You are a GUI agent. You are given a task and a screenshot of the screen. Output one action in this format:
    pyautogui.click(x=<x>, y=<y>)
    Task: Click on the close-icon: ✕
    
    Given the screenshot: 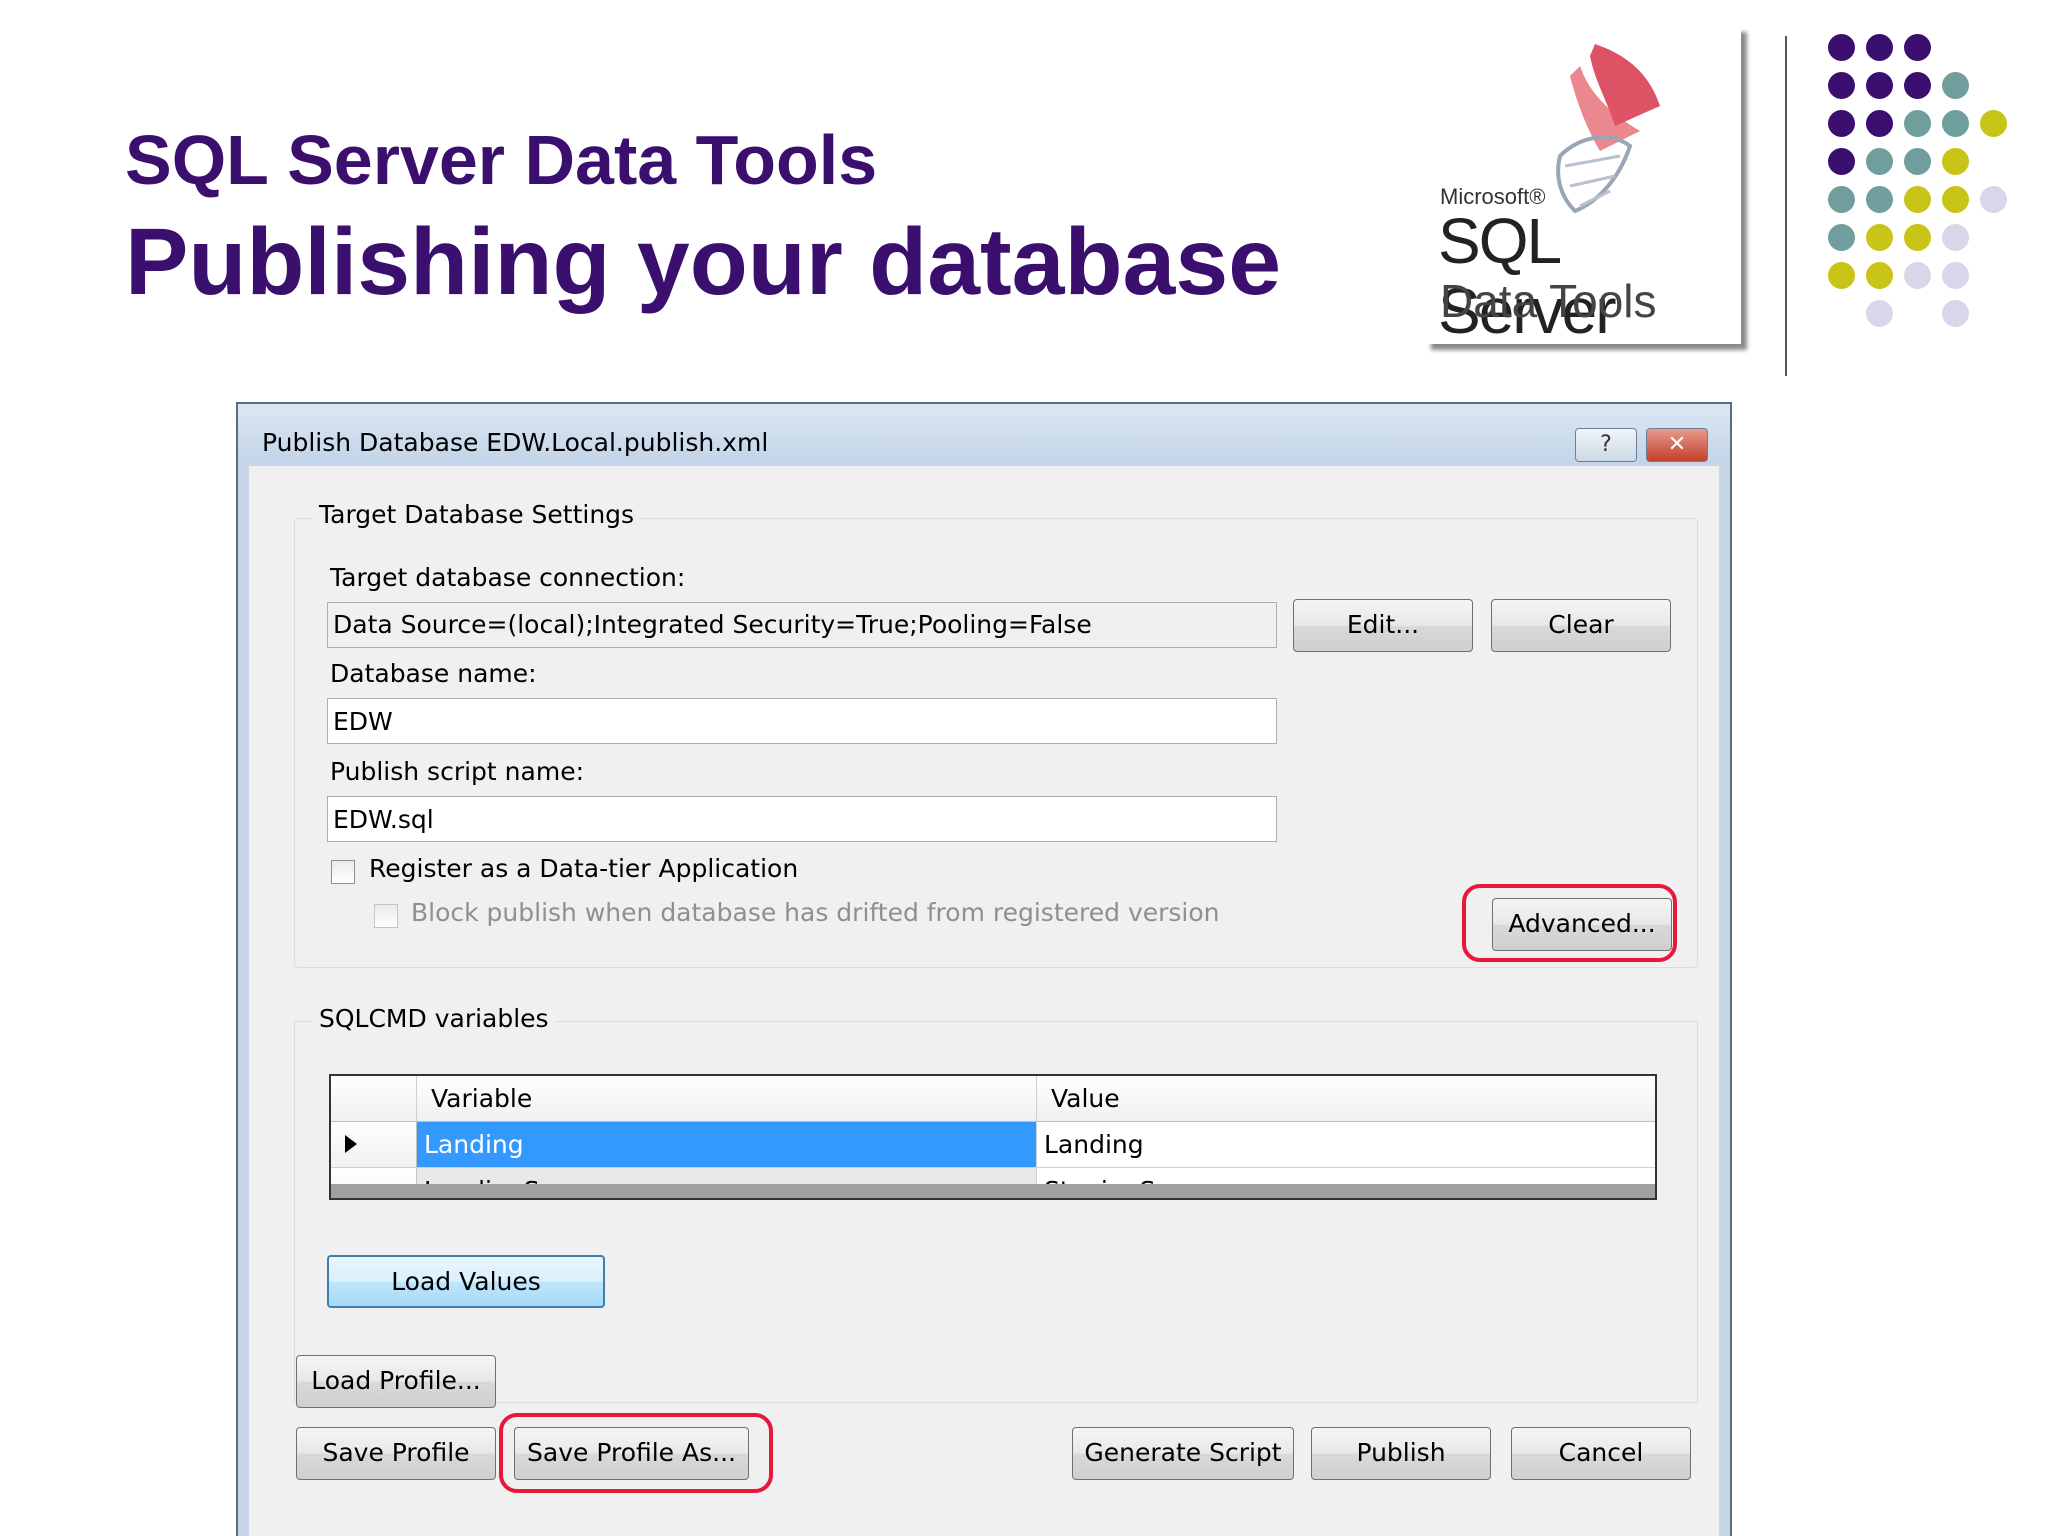 What is the action you would take?
    pyautogui.click(x=1677, y=444)
    